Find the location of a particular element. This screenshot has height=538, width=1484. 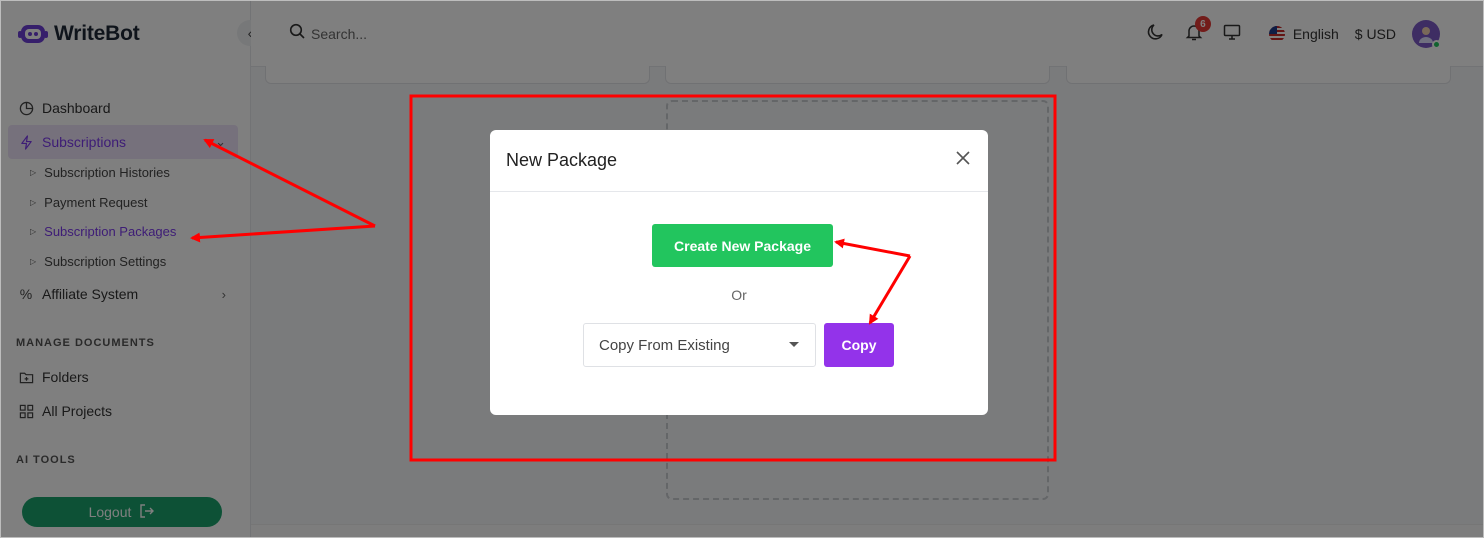

select-value: Copy From Existing is located at coordinates (664, 345).